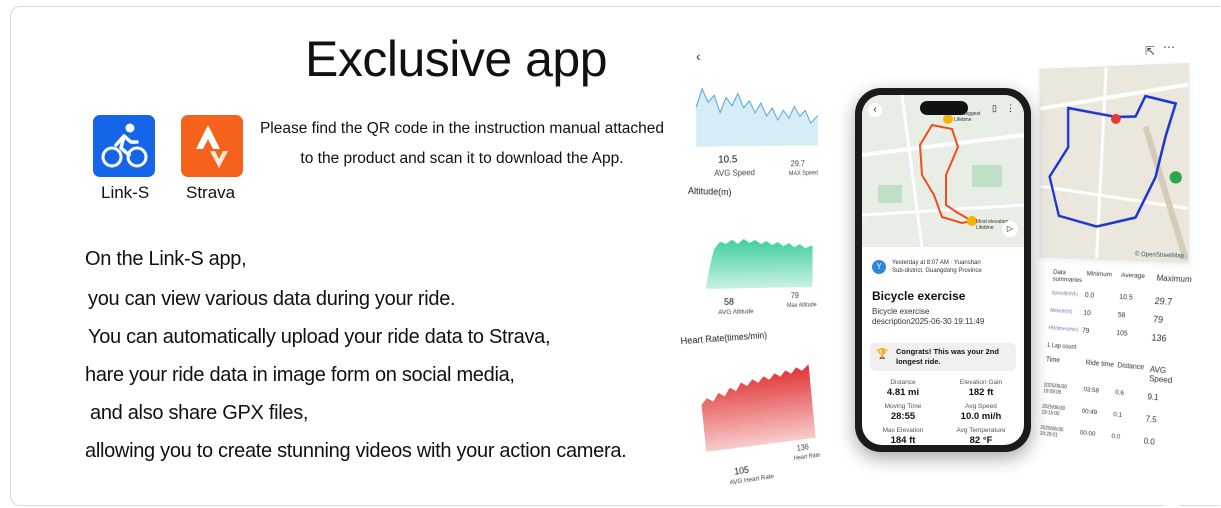  Describe the element at coordinates (1177, 281) in the screenshot. I see `summary-header: Maximum` at that location.